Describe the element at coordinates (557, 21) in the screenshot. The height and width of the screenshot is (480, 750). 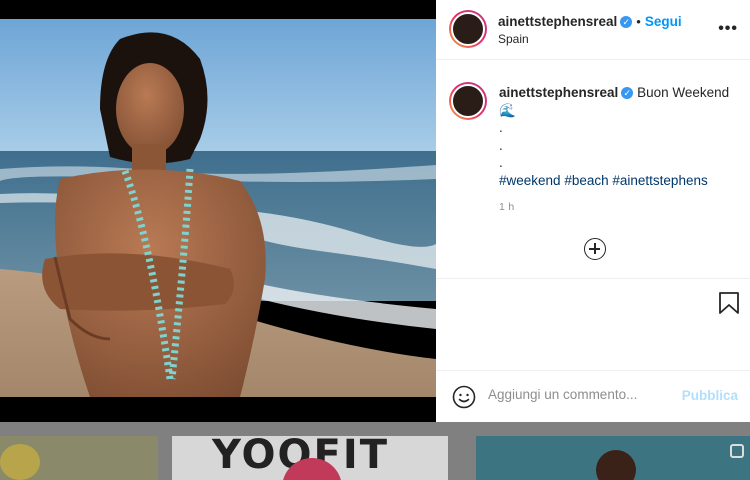
I see `author-username: ainettstephensreal` at that location.